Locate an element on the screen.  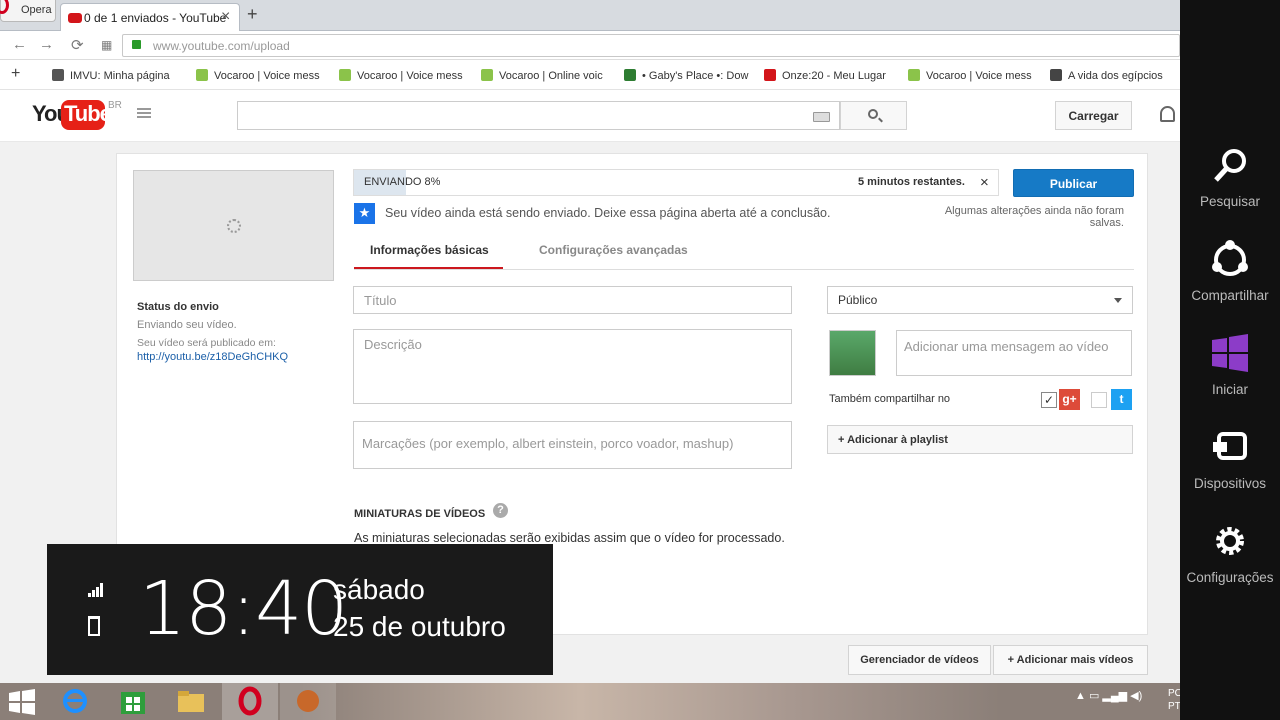
opera-menu-button: Opera is located at coordinates (28, 11).